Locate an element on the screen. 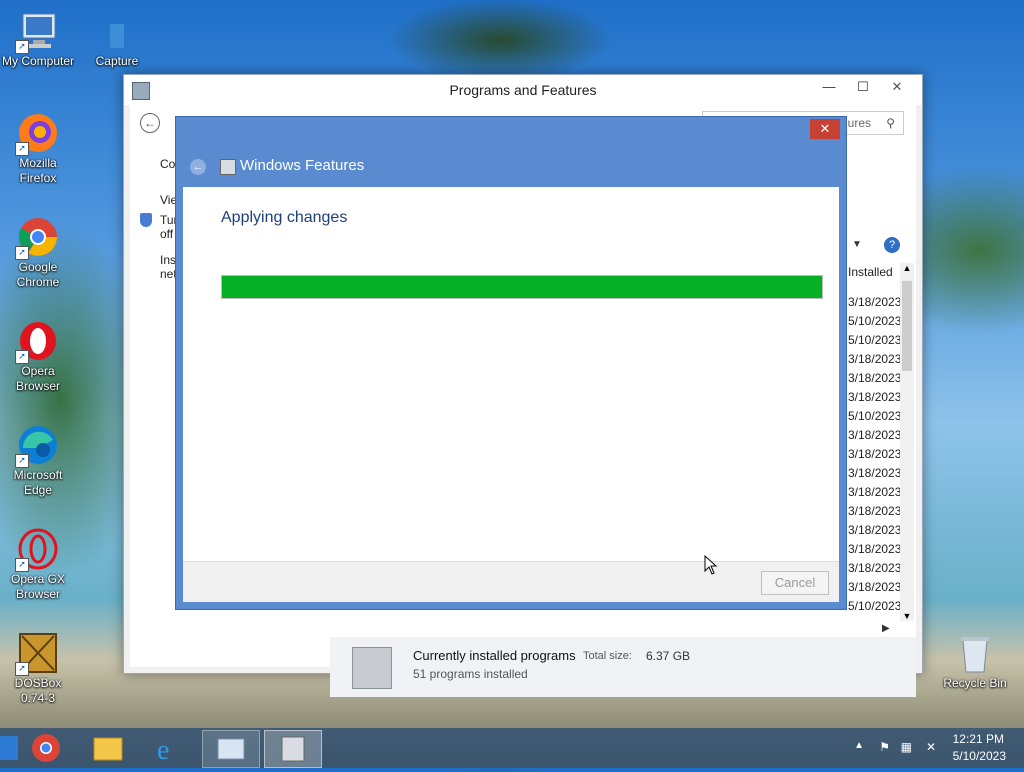 The width and height of the screenshot is (1024, 772). search-text: ures is located at coordinates (859, 123).